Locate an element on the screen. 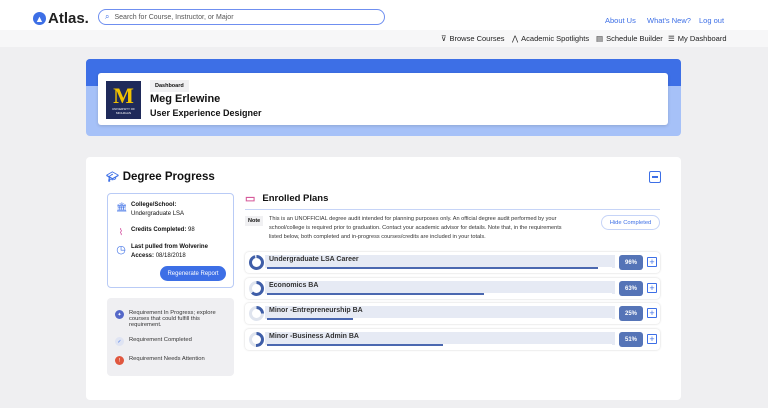 This screenshot has height=408, width=768. nav-schedule-builder: ▤ Schedule Builder is located at coordinates (629, 38).